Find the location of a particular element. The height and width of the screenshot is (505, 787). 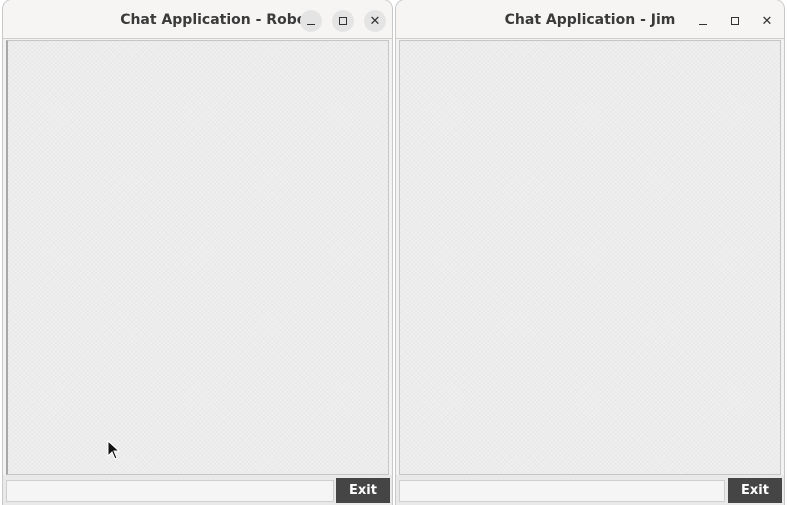

title-bar: Chat Application - Jim ✕ is located at coordinates (590, 19).